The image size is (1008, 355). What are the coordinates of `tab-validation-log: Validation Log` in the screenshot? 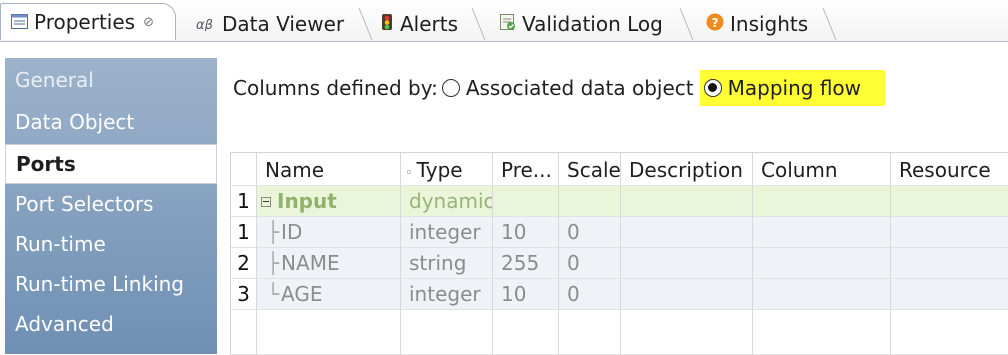 It's located at (581, 24).